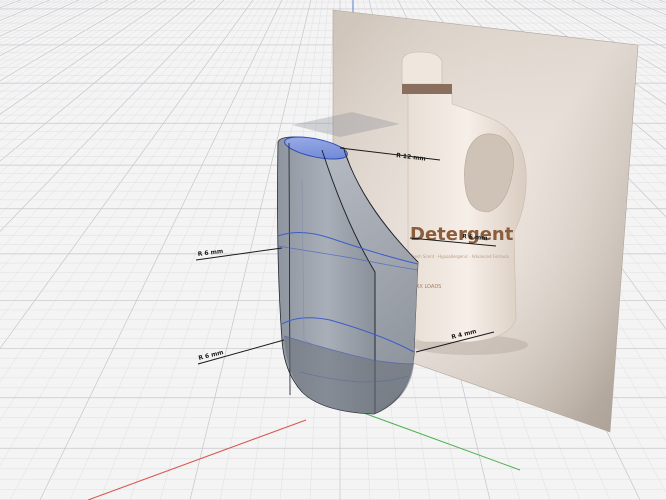  What do you see at coordinates (428, 287) in the screenshot?
I see `bottle-loads-text: XX LOADS` at bounding box center [428, 287].